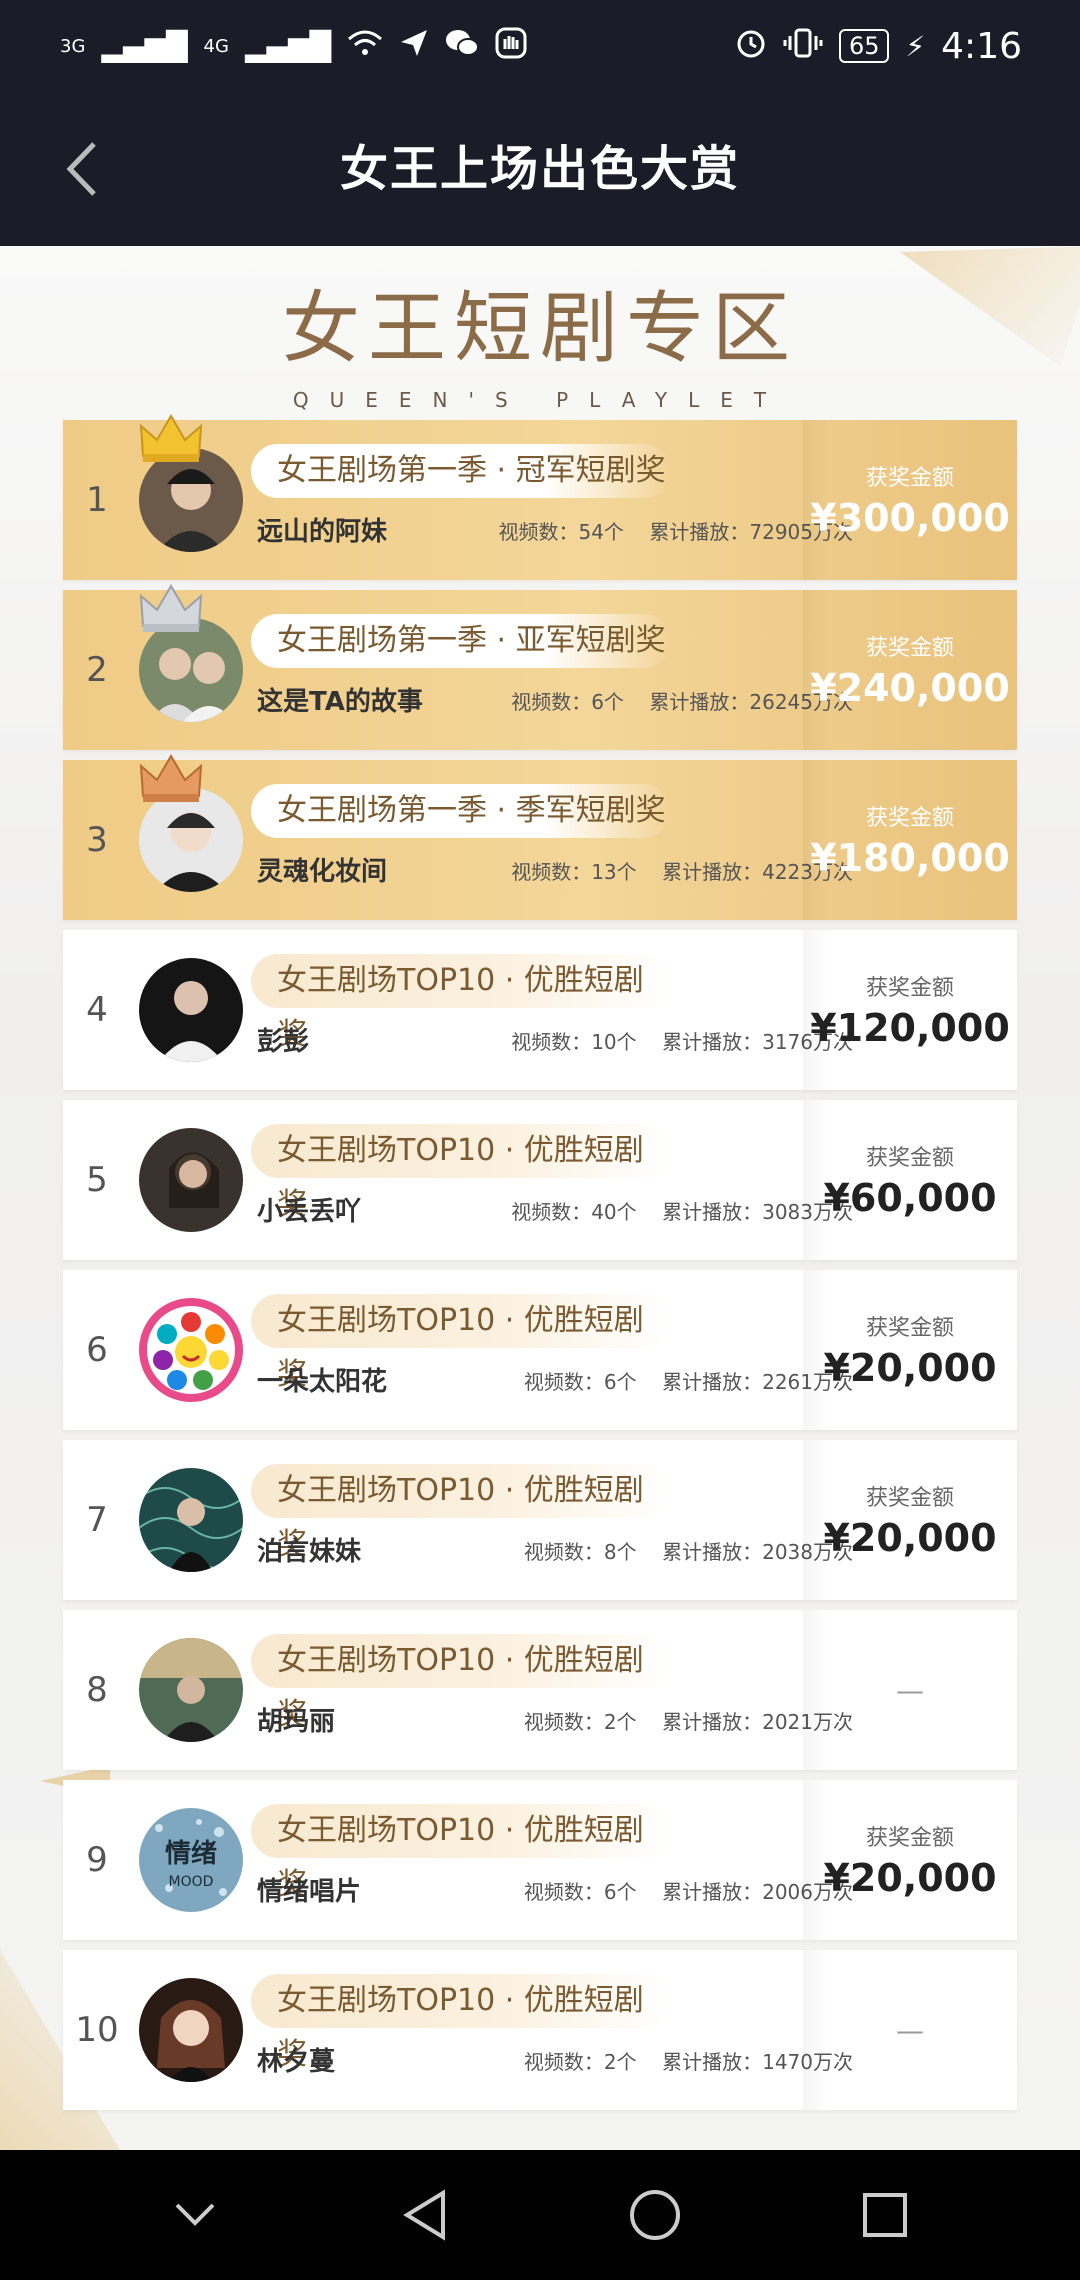 The width and height of the screenshot is (1080, 2280). What do you see at coordinates (73, 46) in the screenshot?
I see `signal-3g-icon: 3G` at bounding box center [73, 46].